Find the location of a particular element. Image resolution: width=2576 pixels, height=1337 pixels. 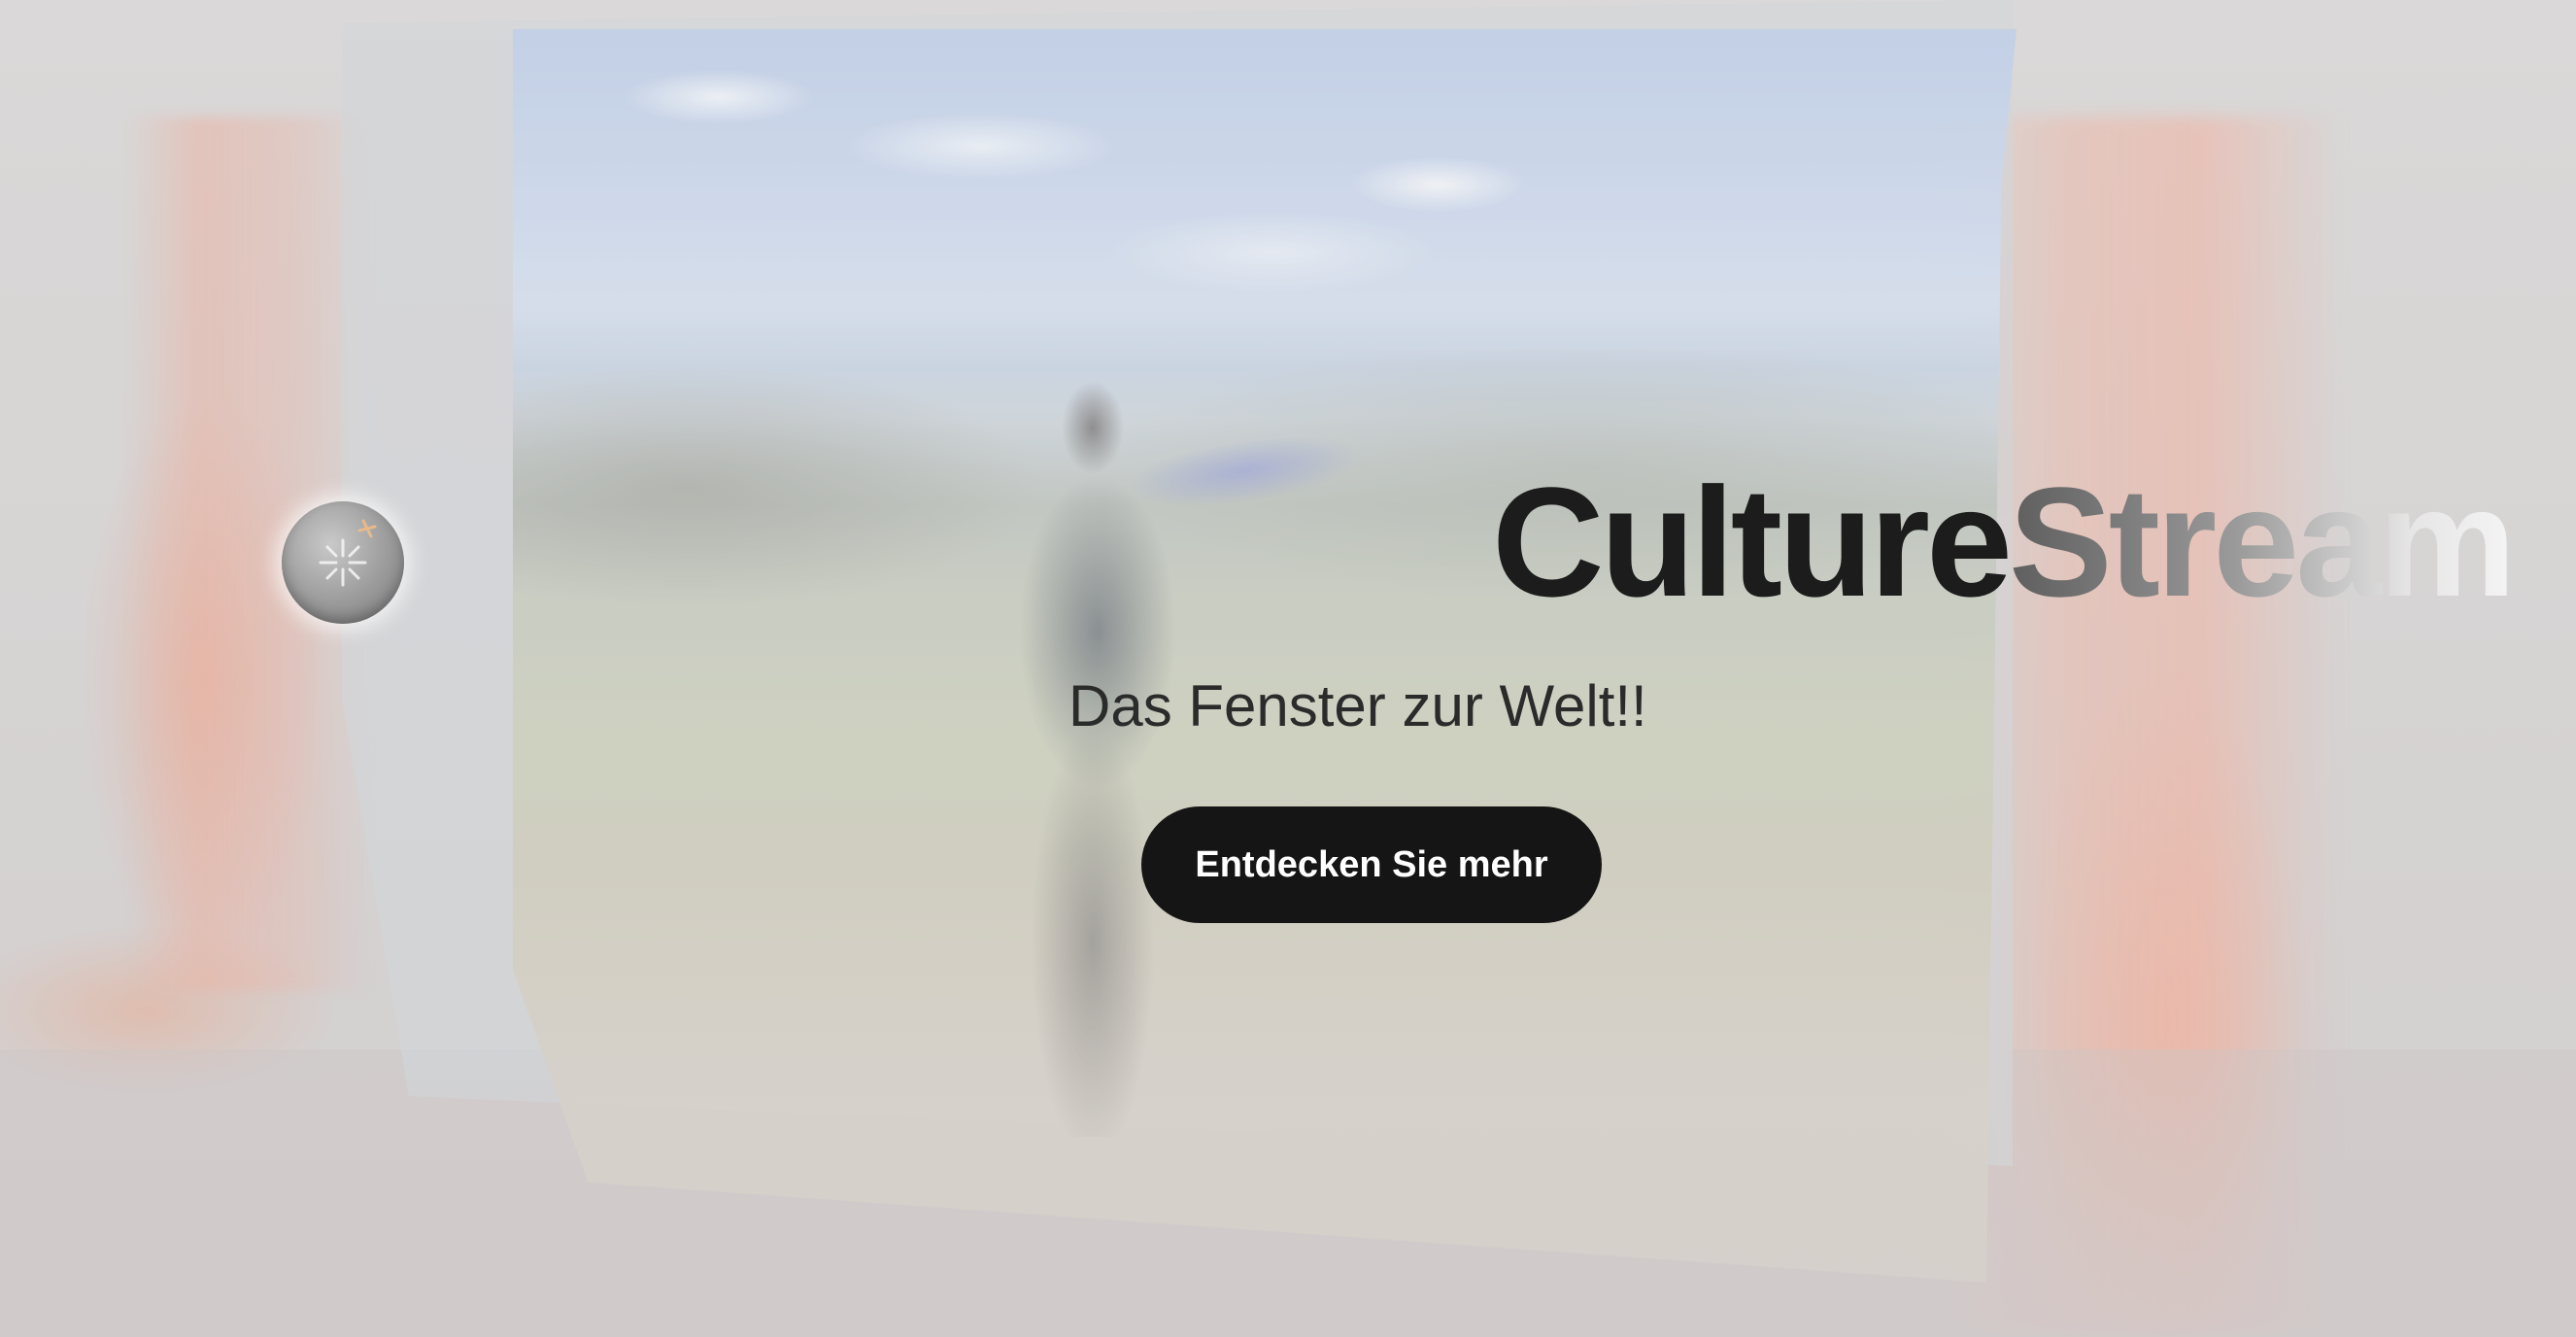

brand-title-part-1: Culture is located at coordinates (1752, 542).